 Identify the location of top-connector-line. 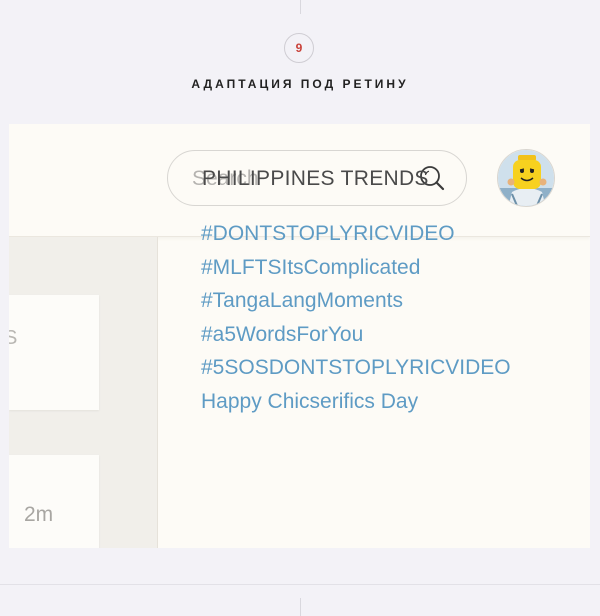
(300, 7).